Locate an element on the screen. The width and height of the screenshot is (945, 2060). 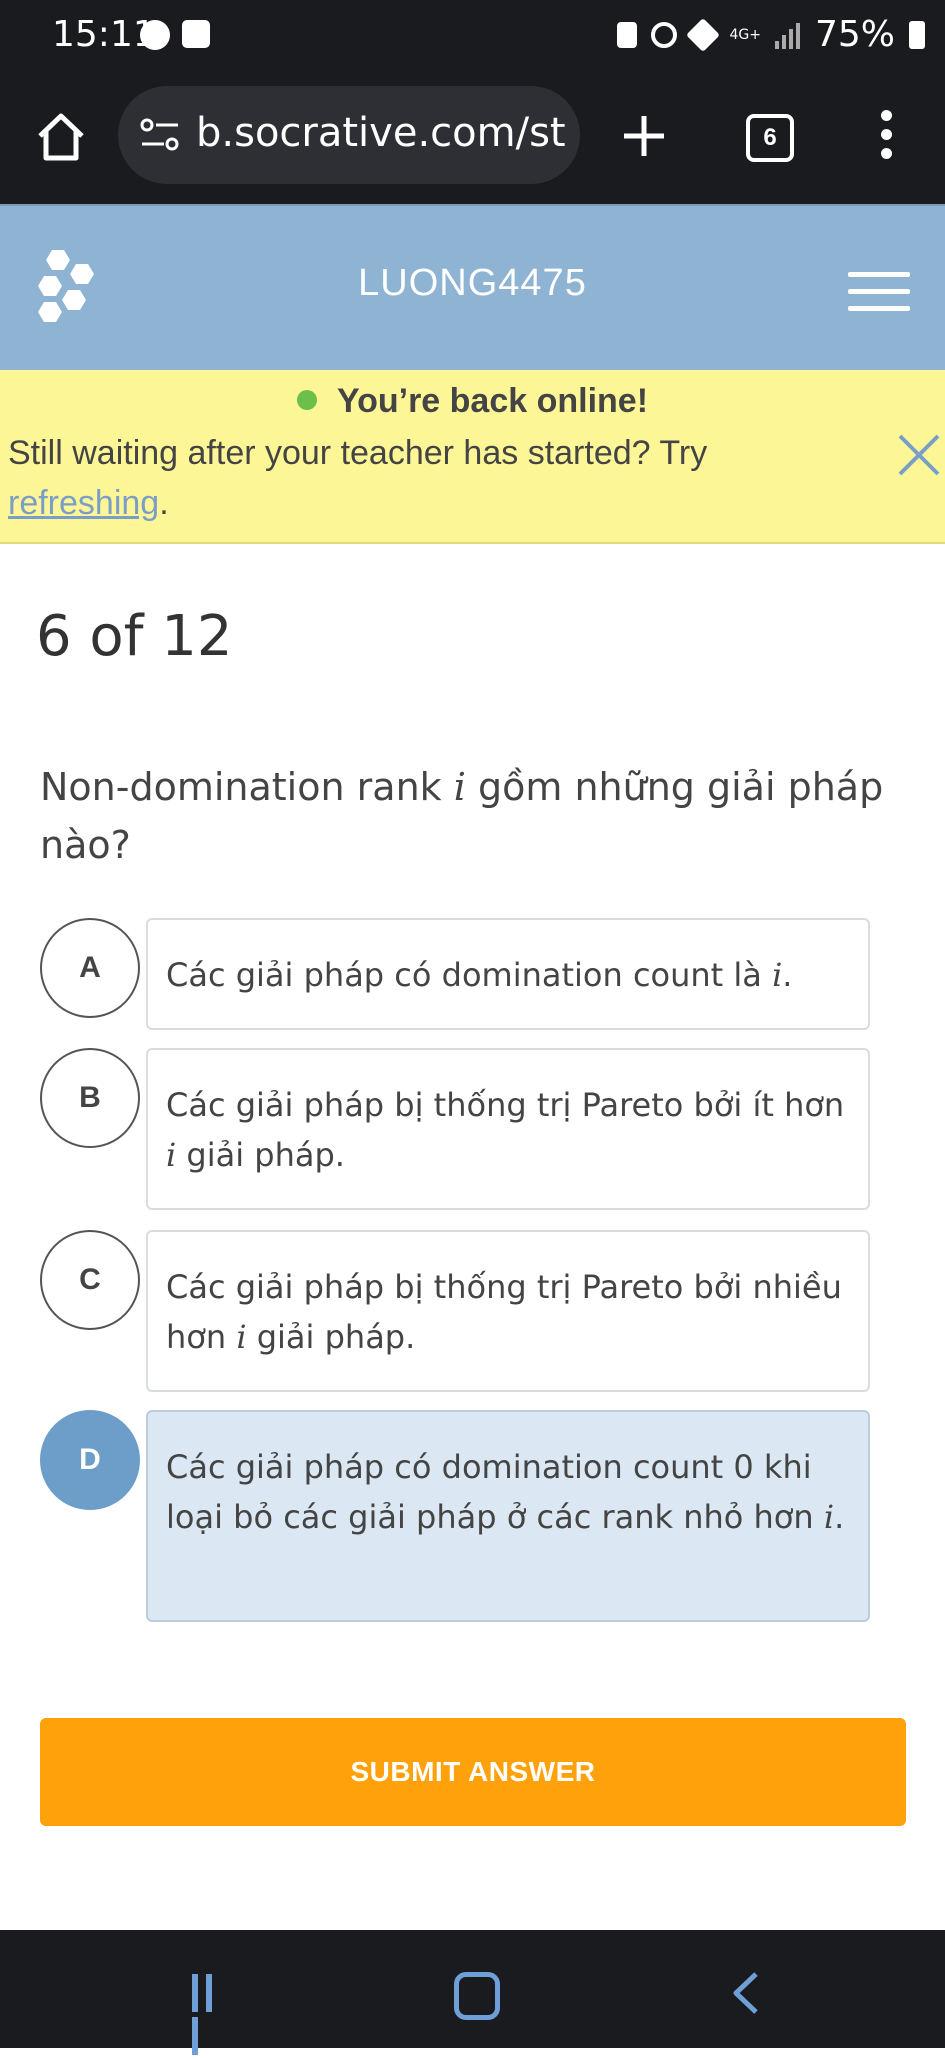
battery-icon is located at coordinates (917, 34).